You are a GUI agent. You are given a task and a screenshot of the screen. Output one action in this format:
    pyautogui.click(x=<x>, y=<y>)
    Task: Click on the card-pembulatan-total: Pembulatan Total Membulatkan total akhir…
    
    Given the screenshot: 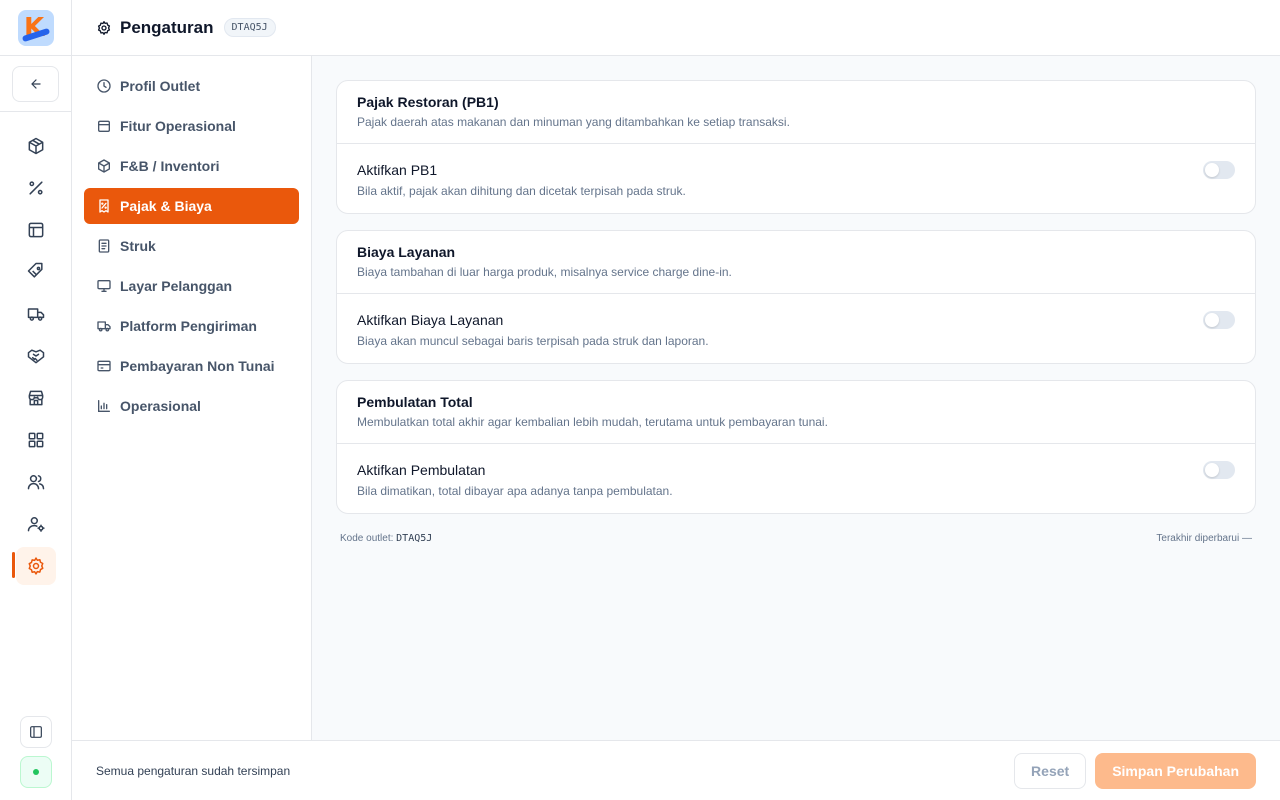 What is the action you would take?
    pyautogui.click(x=796, y=447)
    